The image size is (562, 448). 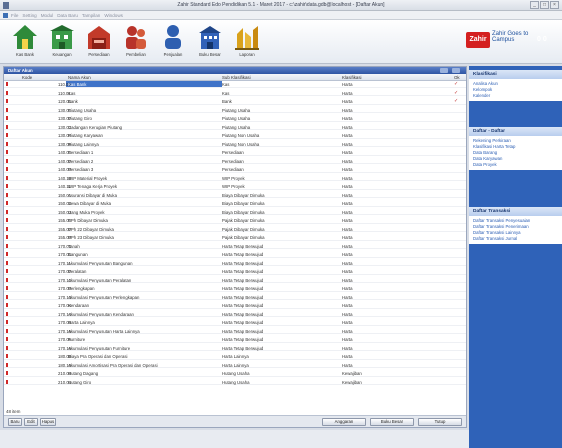 What do you see at coordinates (478, 40) in the screenshot?
I see `zahir-logo: Zahir` at bounding box center [478, 40].